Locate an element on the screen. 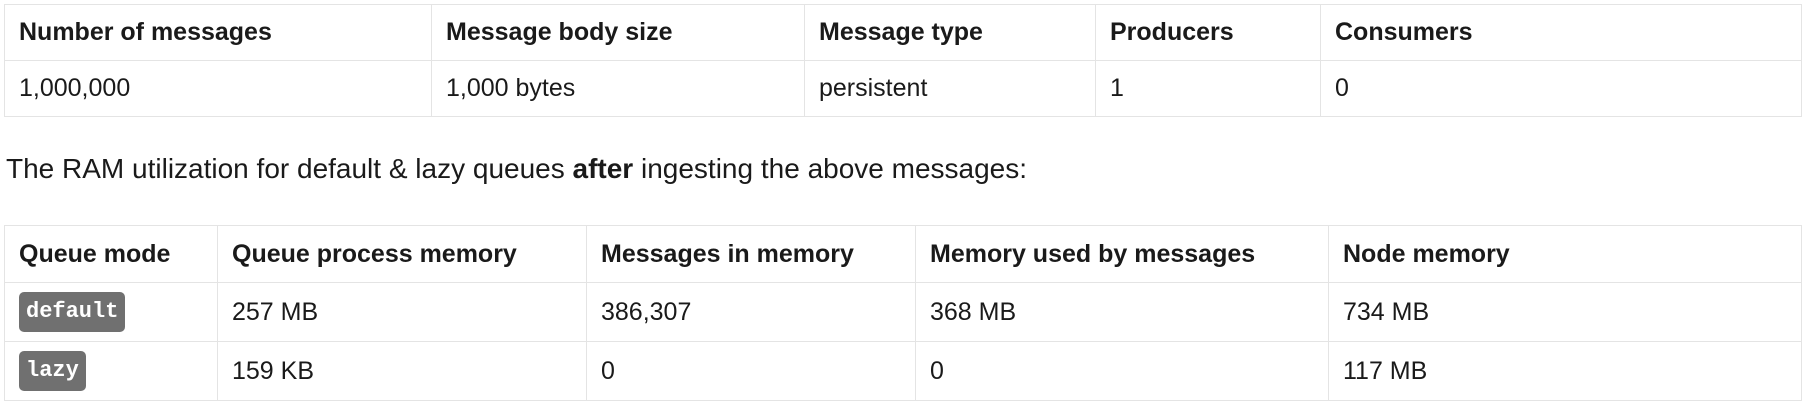  header-number-of-messages: Number of messages is located at coordinates (218, 32).